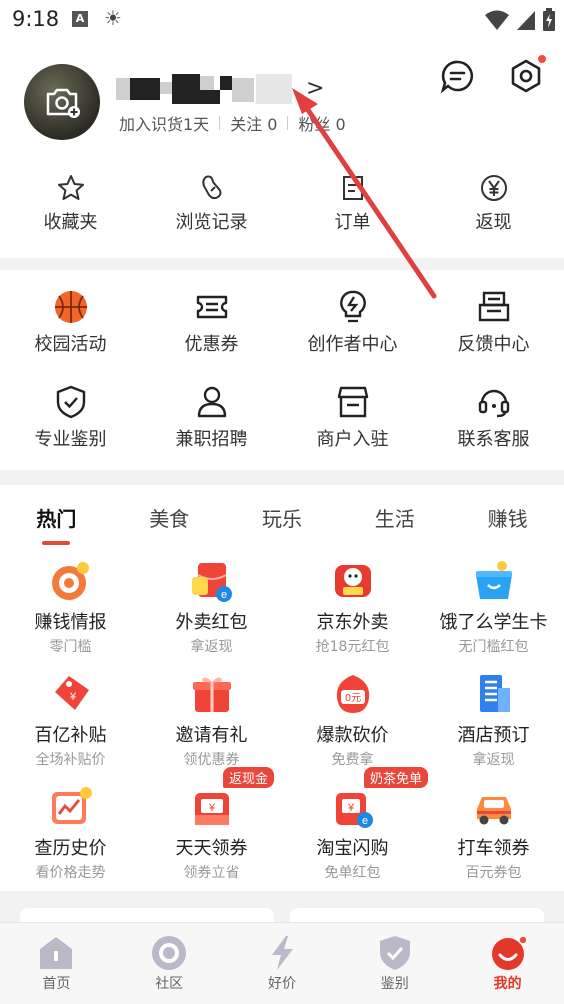 This screenshot has width=564, height=1004. Describe the element at coordinates (253, 123) in the screenshot. I see `follow-count: 关注 0` at that location.